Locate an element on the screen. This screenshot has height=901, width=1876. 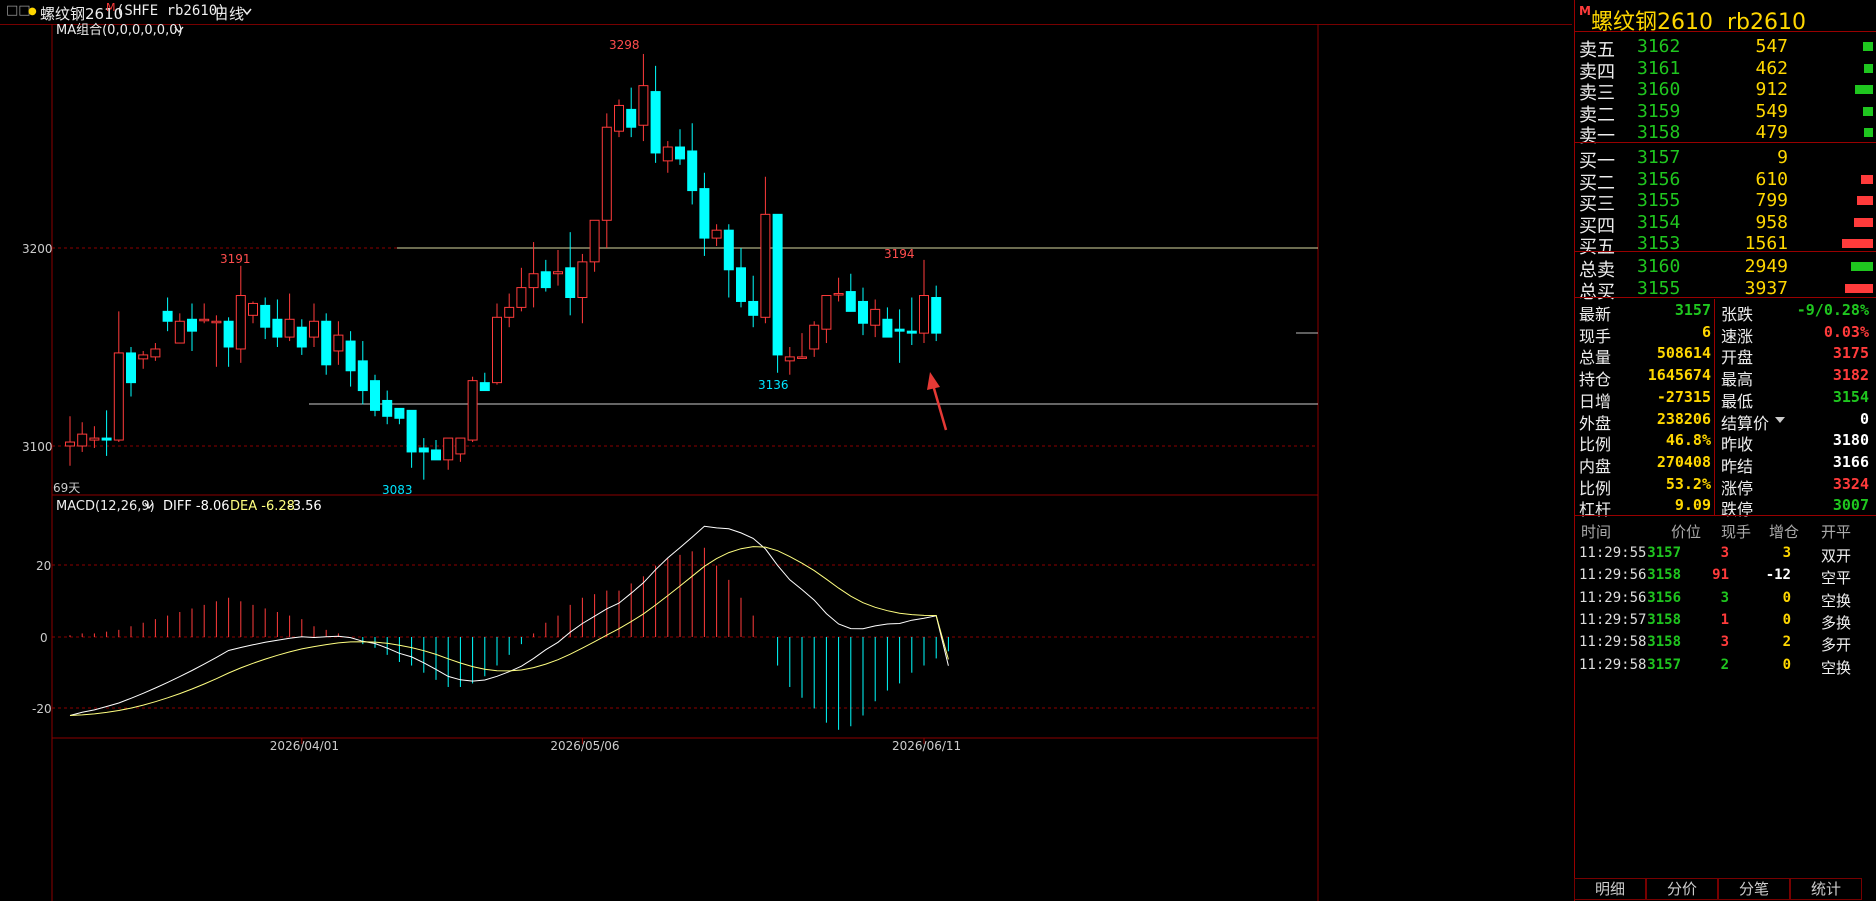
tick-oi-change: 3 is located at coordinates (1786, 553).